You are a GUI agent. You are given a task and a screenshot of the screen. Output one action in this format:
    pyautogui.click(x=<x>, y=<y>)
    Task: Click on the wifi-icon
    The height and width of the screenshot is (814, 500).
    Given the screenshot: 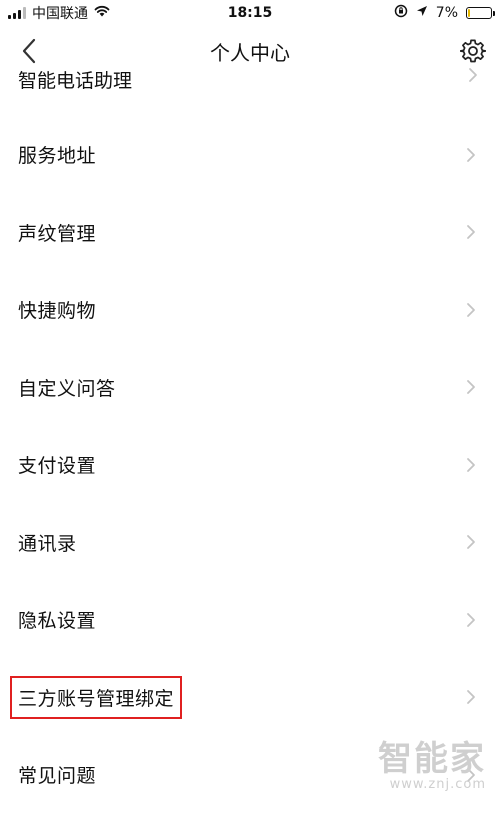 What is the action you would take?
    pyautogui.click(x=102, y=13)
    